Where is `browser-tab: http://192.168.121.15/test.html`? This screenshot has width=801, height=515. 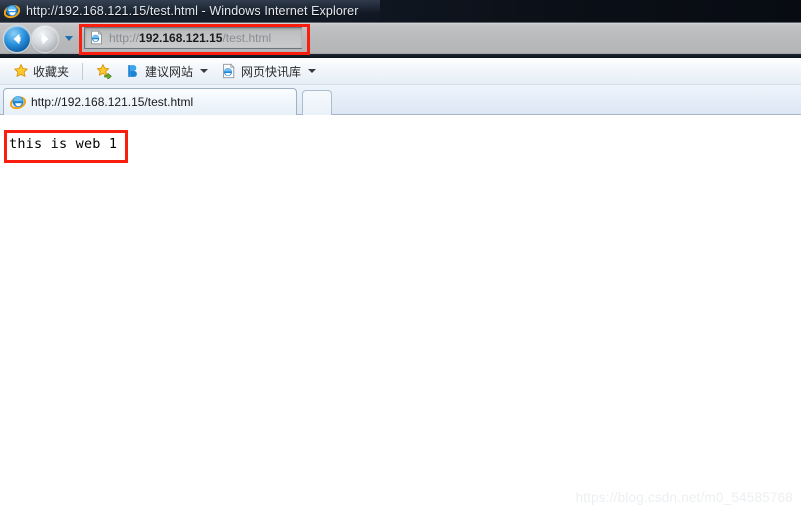
browser-tab: http://192.168.121.15/test.html is located at coordinates (150, 101).